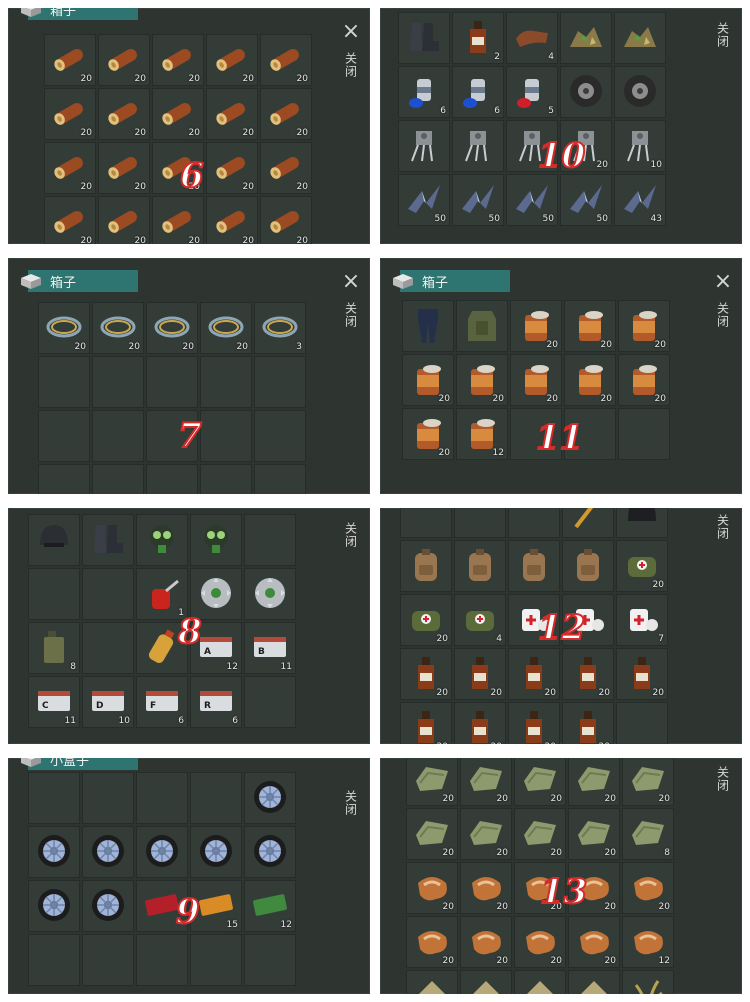 The image size is (750, 1002). Describe the element at coordinates (162, 702) in the screenshot. I see `inventory-slot: F6` at that location.